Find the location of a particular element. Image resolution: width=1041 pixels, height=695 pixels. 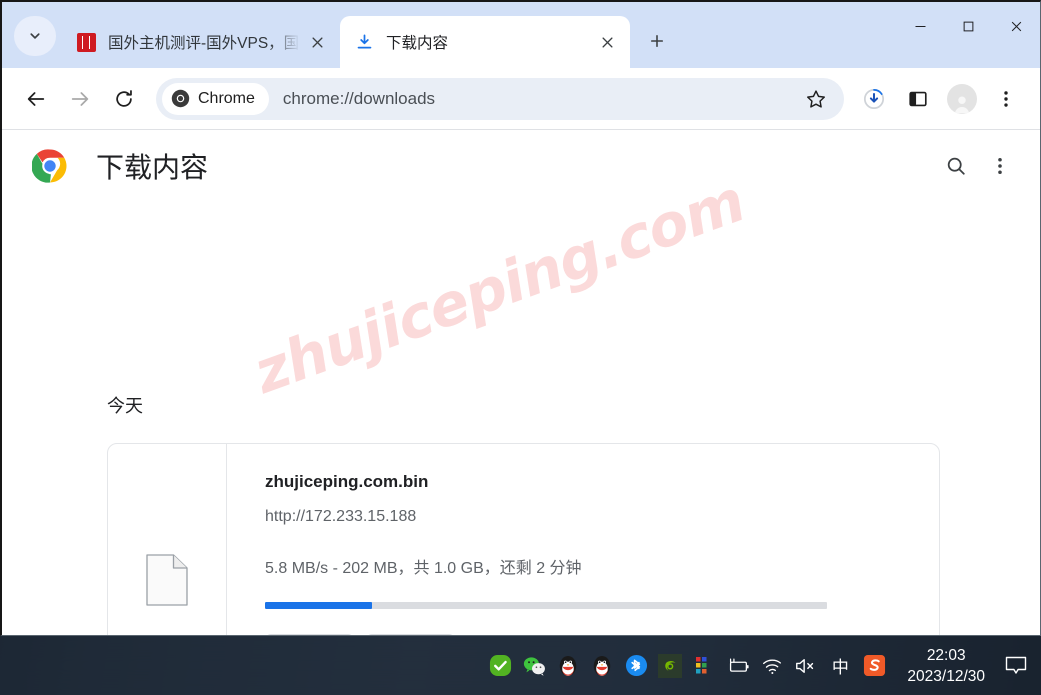

plus-icon is located at coordinates (657, 41).